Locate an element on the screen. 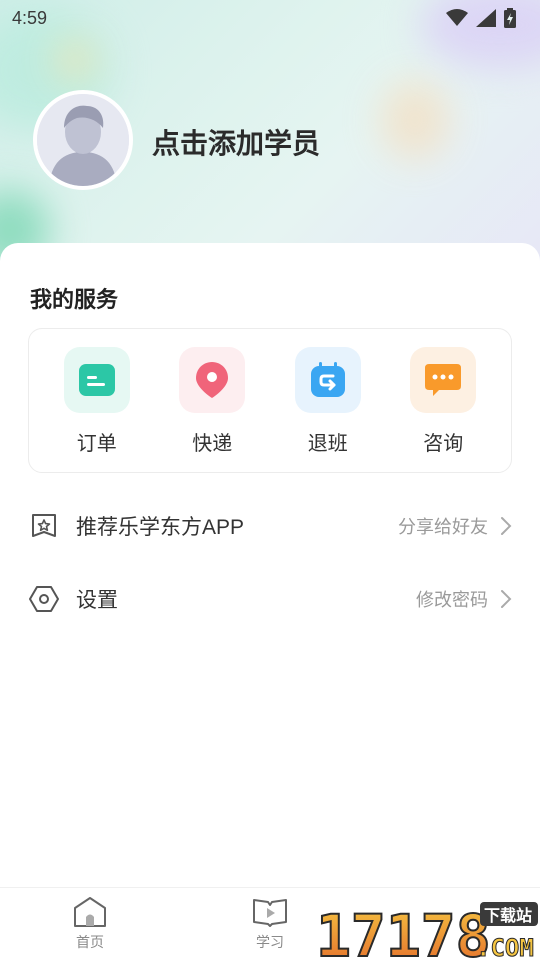 The image size is (540, 960). services-panel: 订单 快递 退班 咨询 is located at coordinates (270, 400).